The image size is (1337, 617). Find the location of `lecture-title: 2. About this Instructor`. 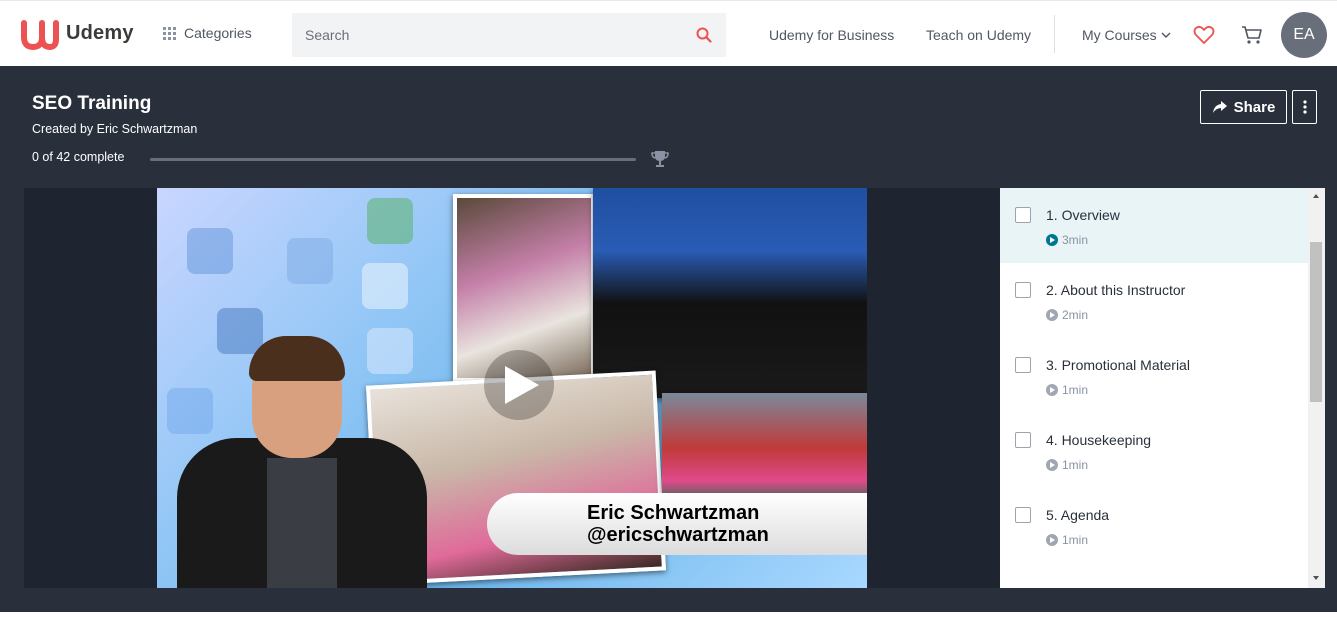

lecture-title: 2. About this Instructor is located at coordinates (1116, 290).